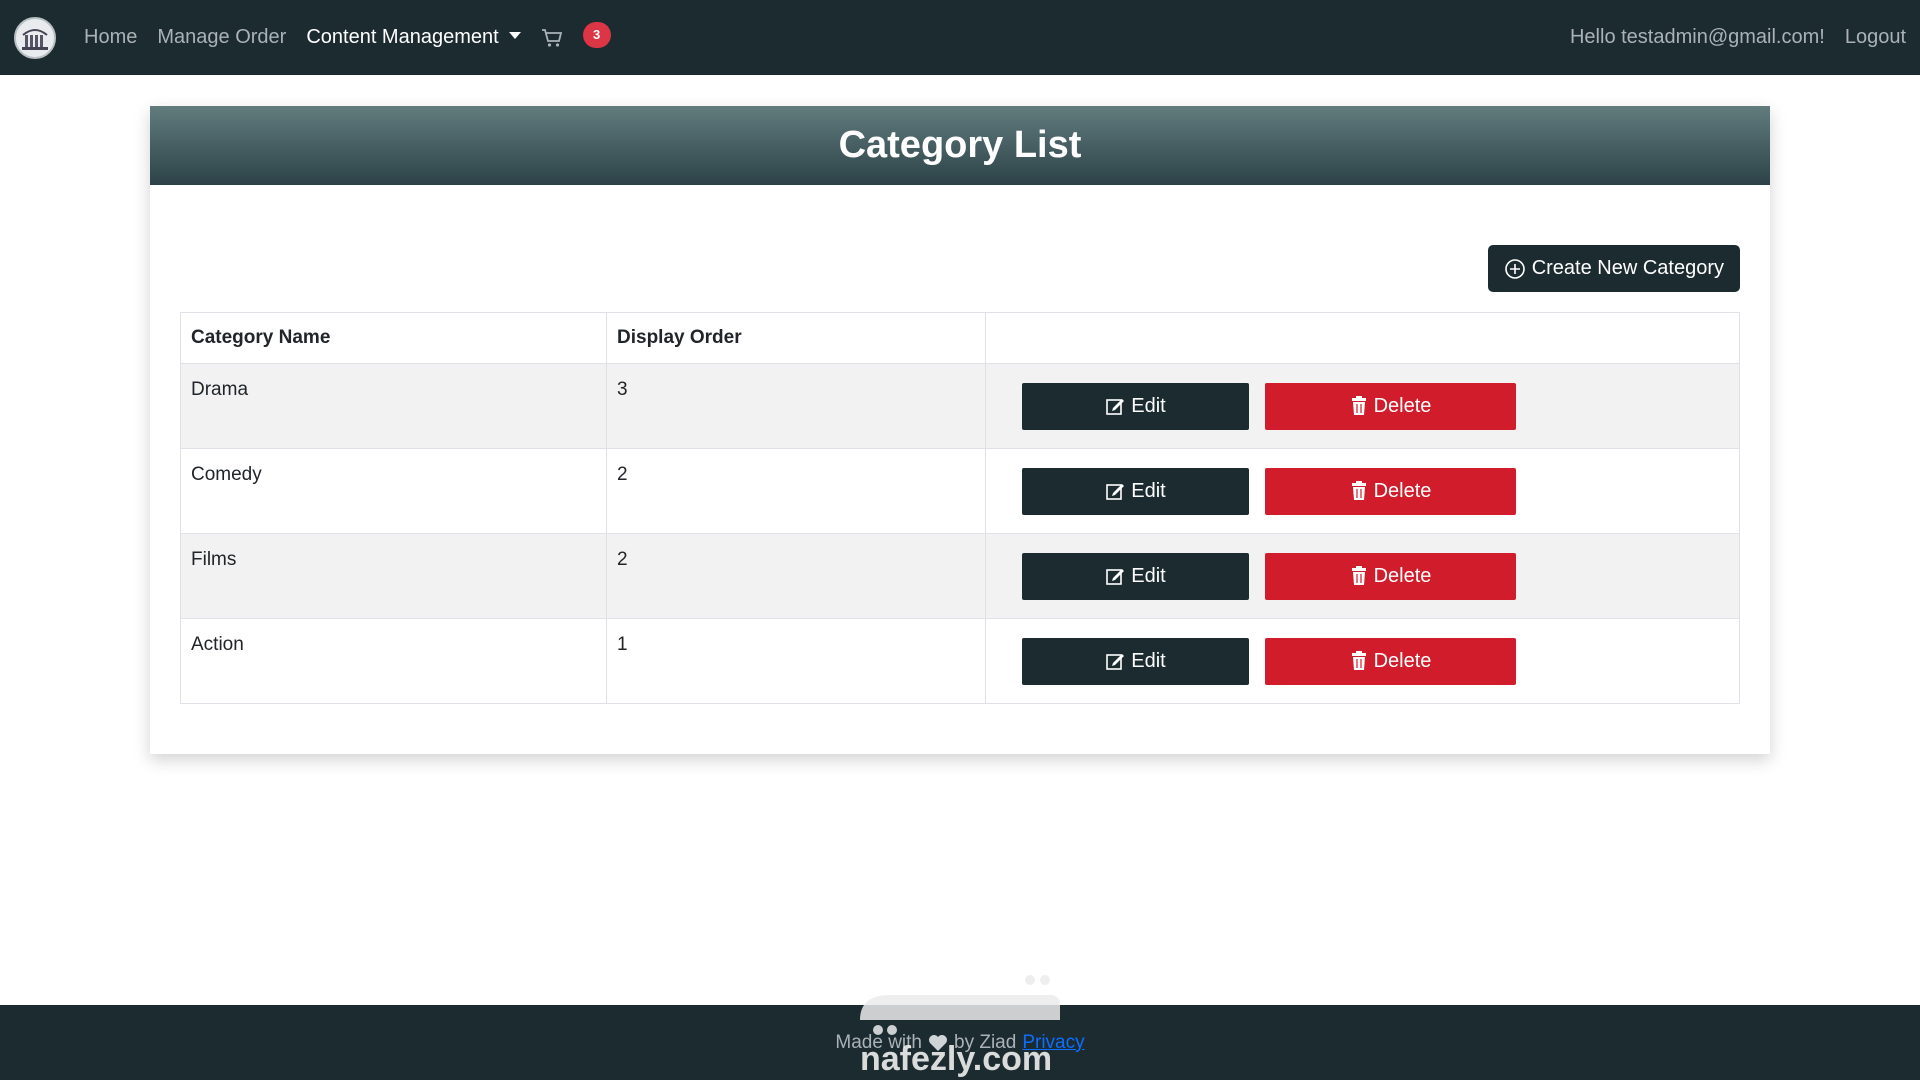  I want to click on footer-made-with-text: Made with, so click(878, 1042).